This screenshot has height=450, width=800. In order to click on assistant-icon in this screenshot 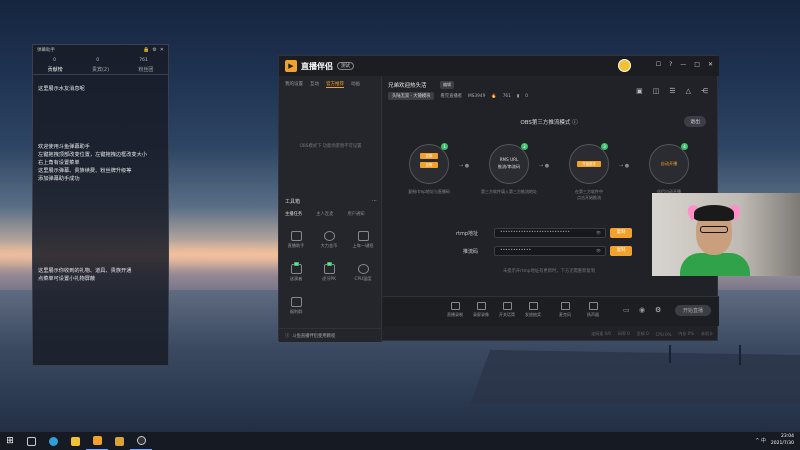, I will do `click(296, 236)`.